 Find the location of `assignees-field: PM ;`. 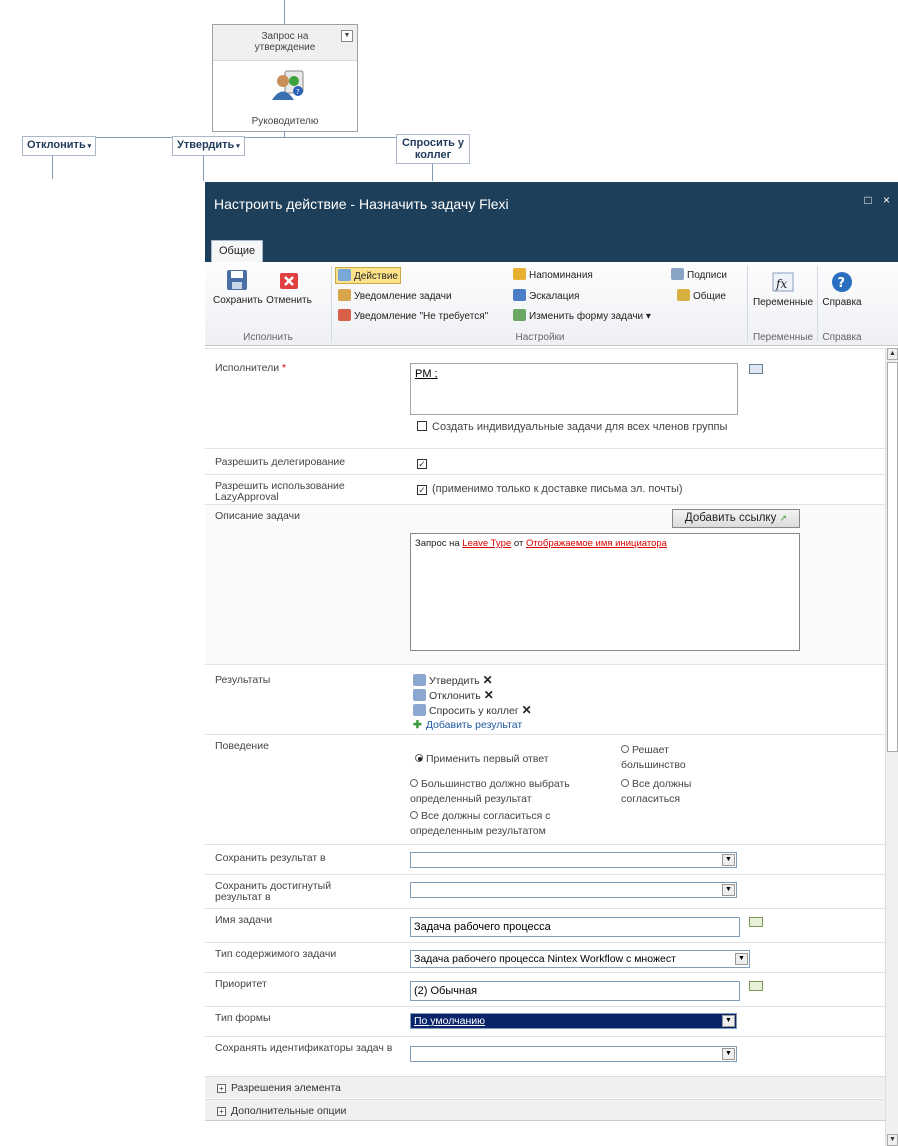

assignees-field: PM ; is located at coordinates (574, 389).